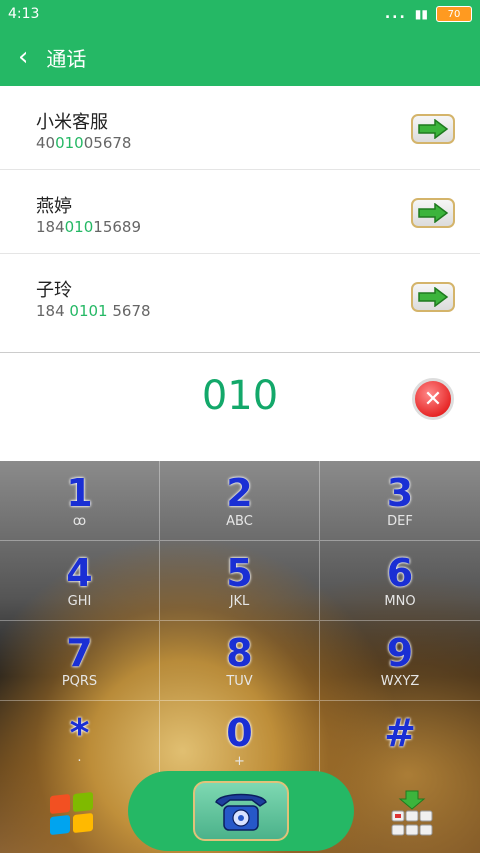 The height and width of the screenshot is (853, 480). What do you see at coordinates (239, 733) in the screenshot?
I see `key-digit: 0` at bounding box center [239, 733].